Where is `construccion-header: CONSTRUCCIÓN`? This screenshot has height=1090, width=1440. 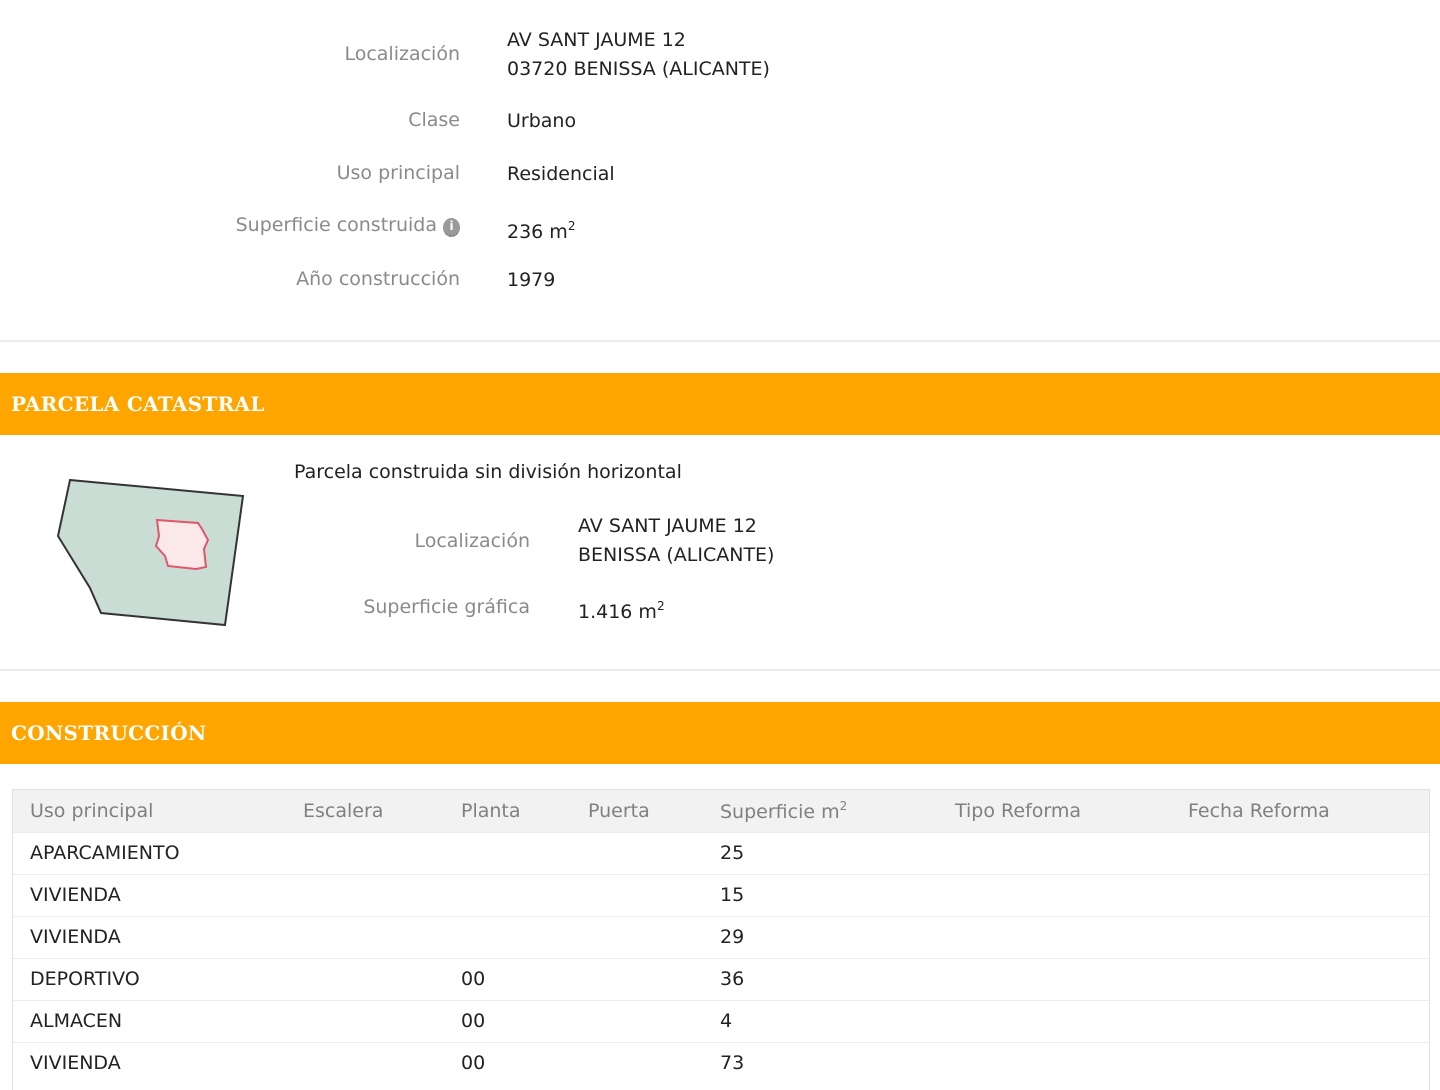
construccion-header: CONSTRUCCIÓN is located at coordinates (720, 733).